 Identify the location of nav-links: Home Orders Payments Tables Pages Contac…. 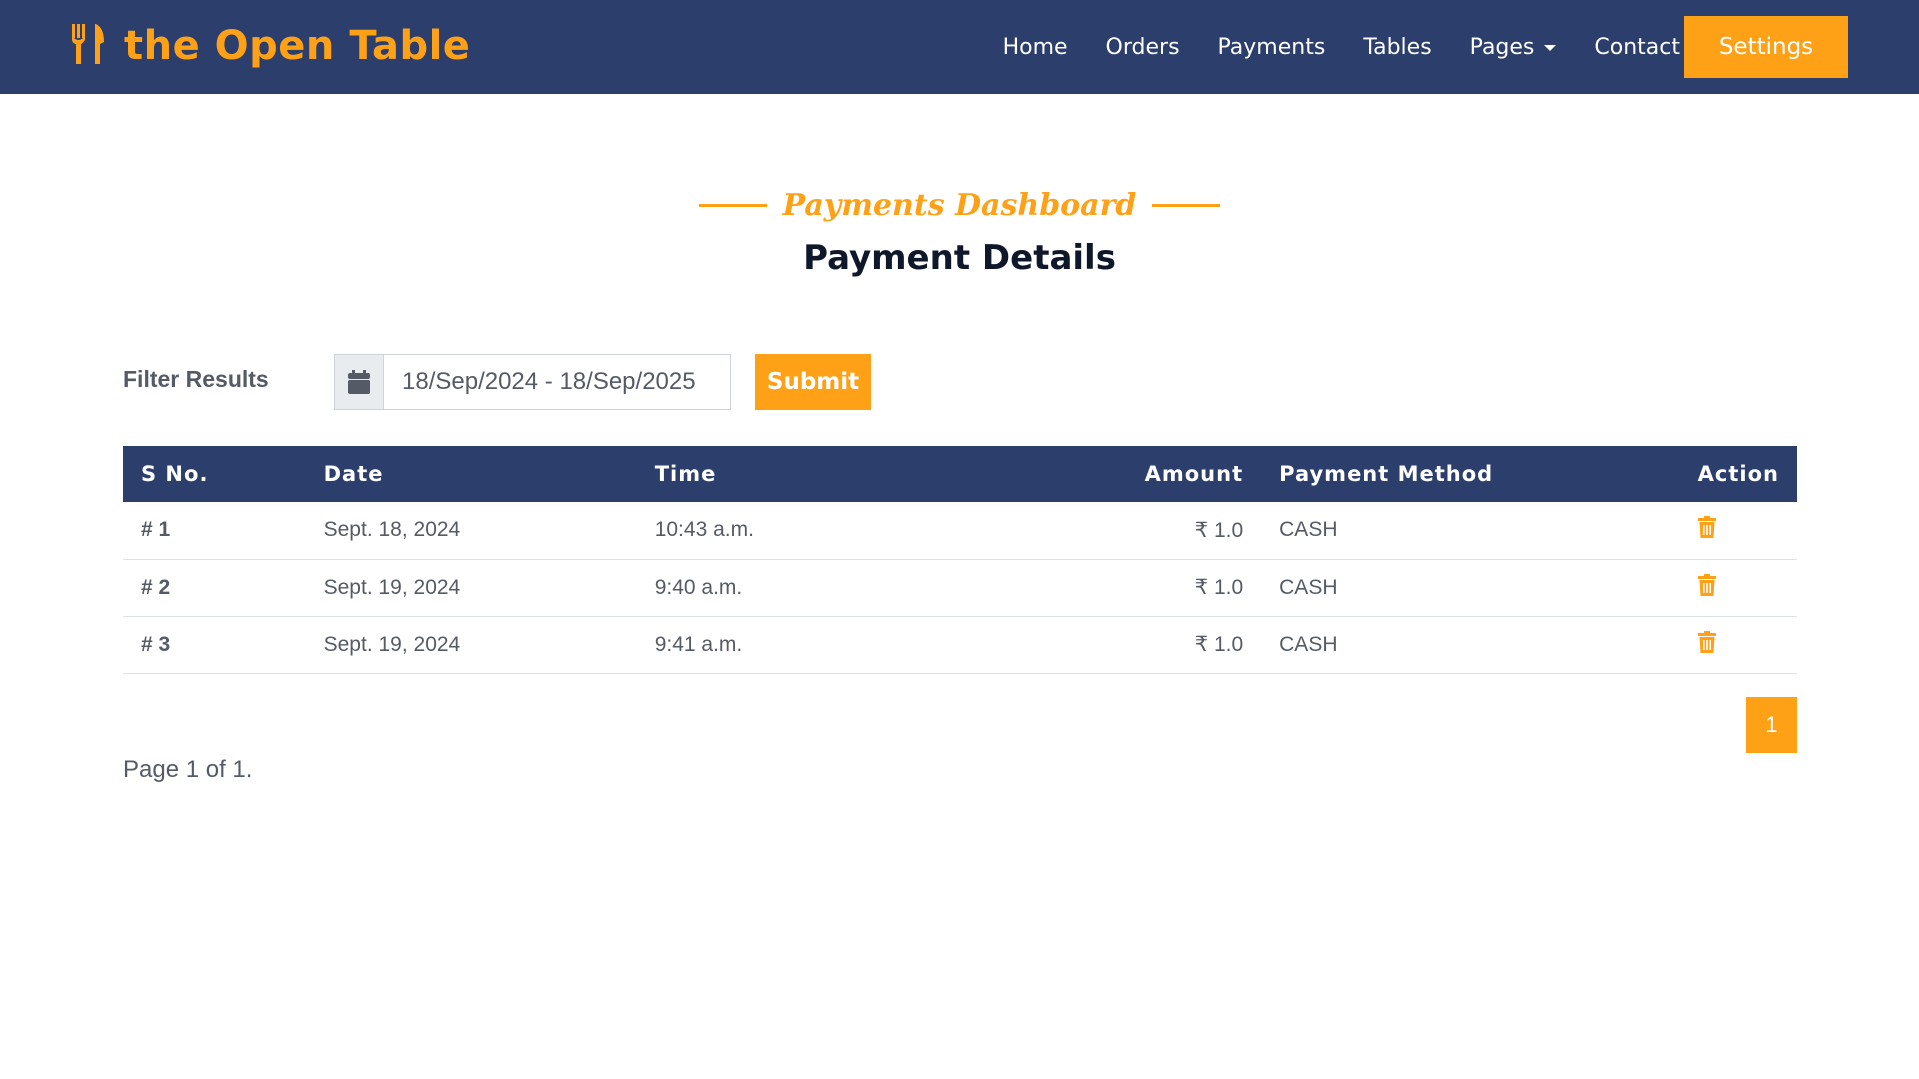
(1341, 47).